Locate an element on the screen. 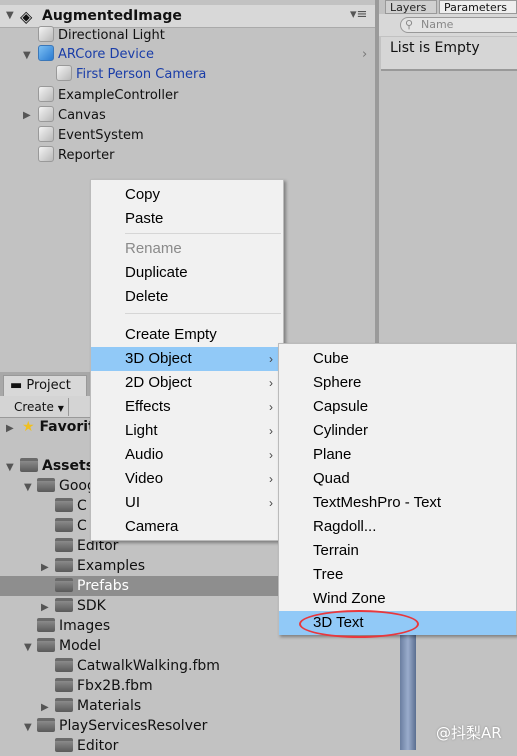 The image size is (517, 756). menu-item-cube: Cube is located at coordinates (397, 359).